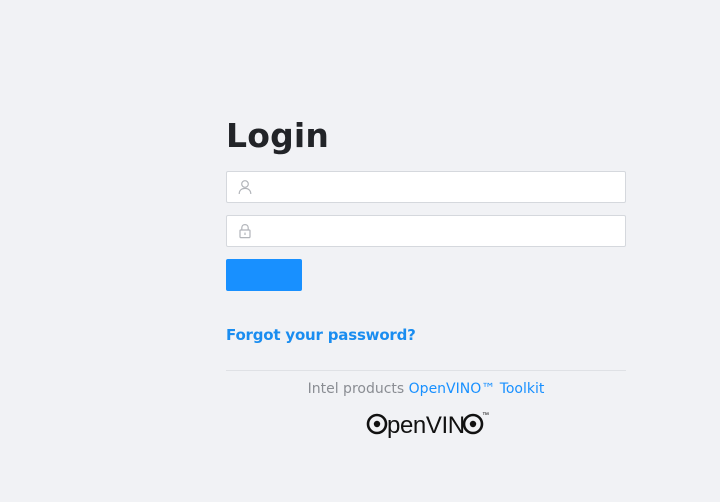  What do you see at coordinates (278, 135) in the screenshot?
I see `page-title: Login` at bounding box center [278, 135].